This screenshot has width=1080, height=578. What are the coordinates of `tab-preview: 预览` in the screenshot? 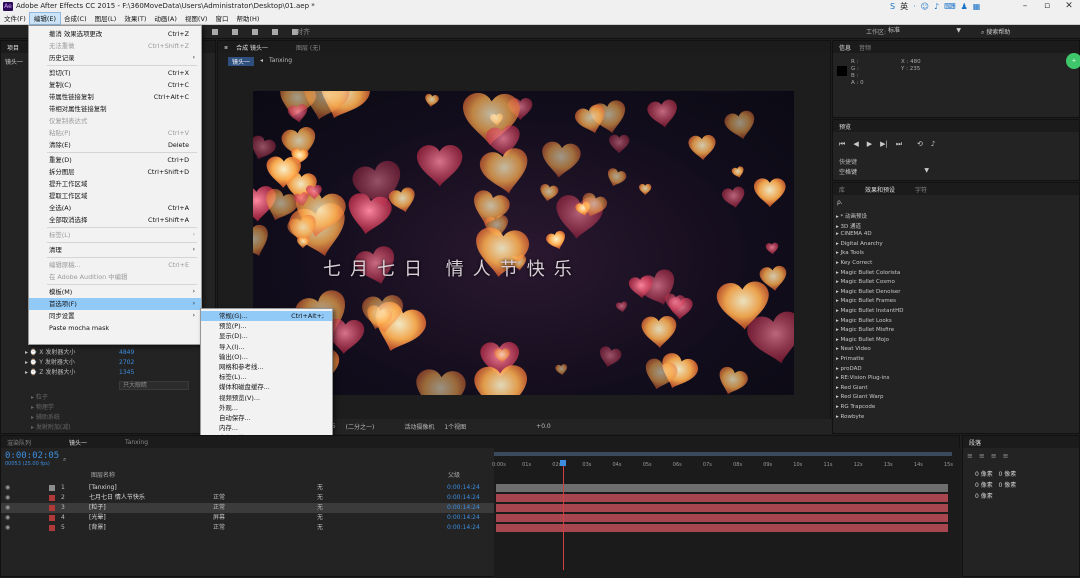 It's located at (845, 126).